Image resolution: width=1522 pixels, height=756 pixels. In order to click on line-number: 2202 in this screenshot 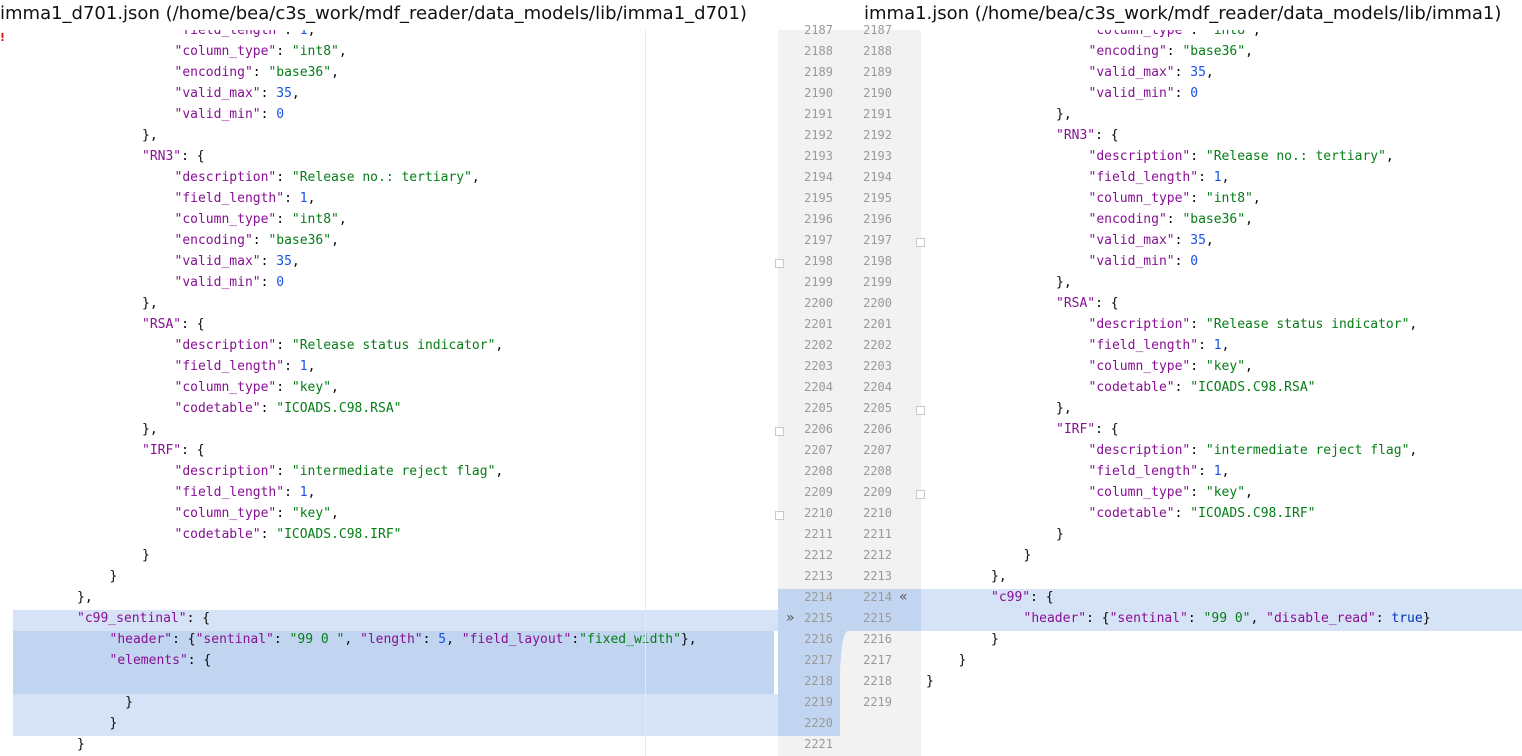, I will do `click(877, 345)`.